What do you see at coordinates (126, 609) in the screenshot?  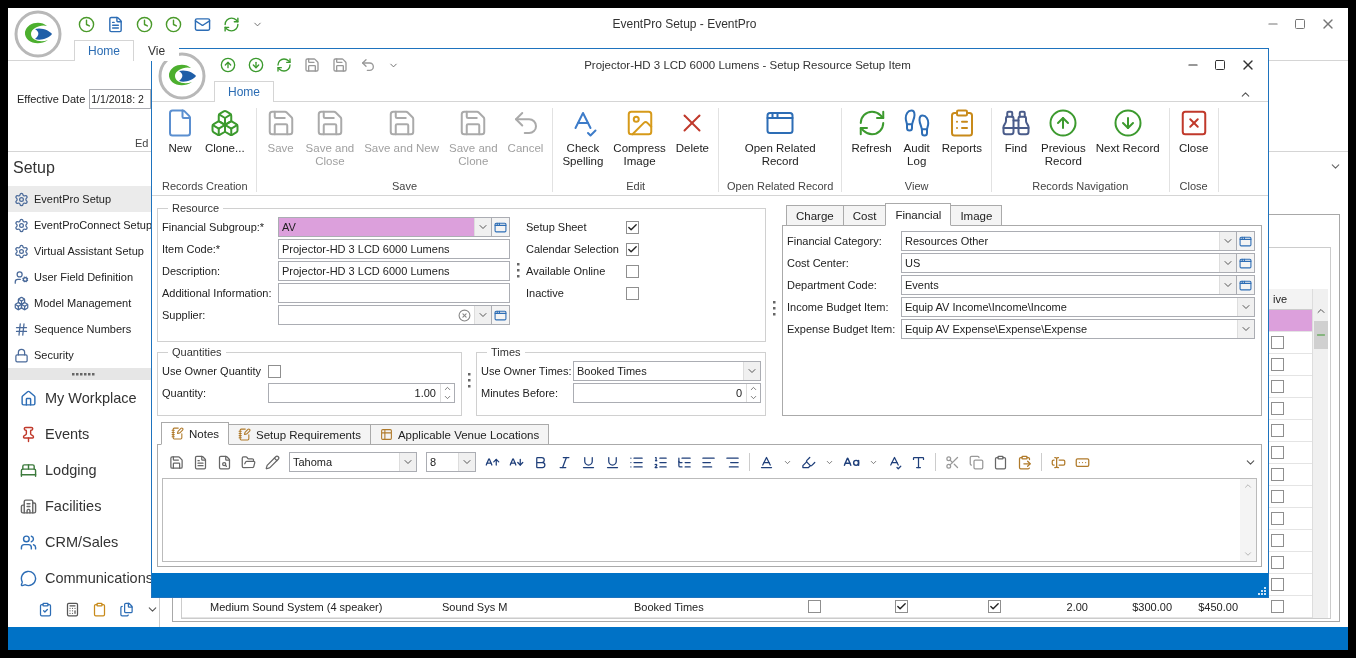 I see `files-icon` at bounding box center [126, 609].